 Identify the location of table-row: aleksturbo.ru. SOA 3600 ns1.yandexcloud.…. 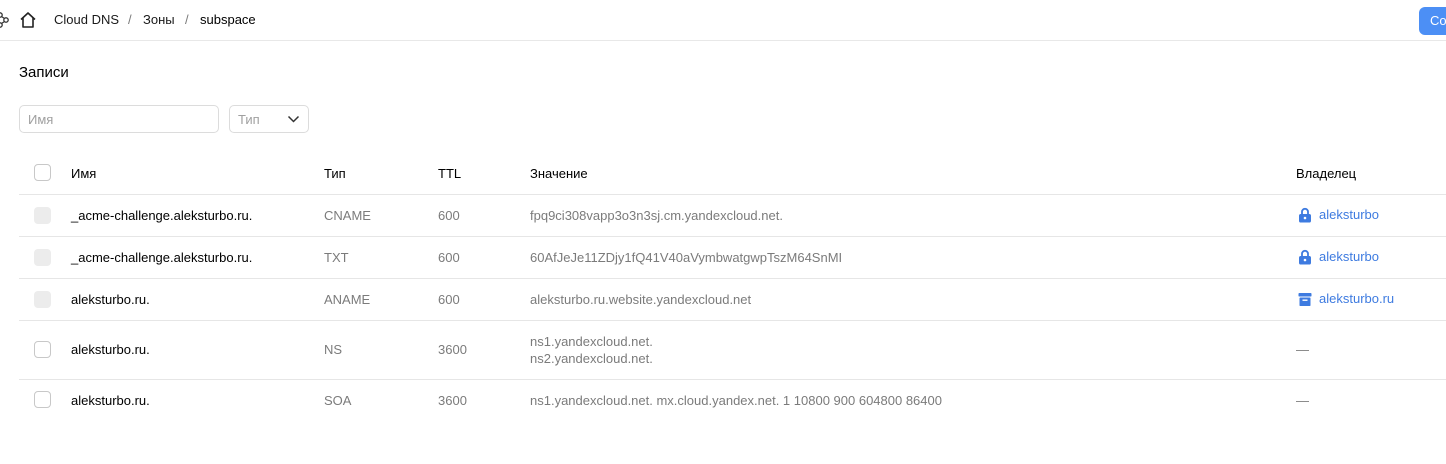
(732, 401).